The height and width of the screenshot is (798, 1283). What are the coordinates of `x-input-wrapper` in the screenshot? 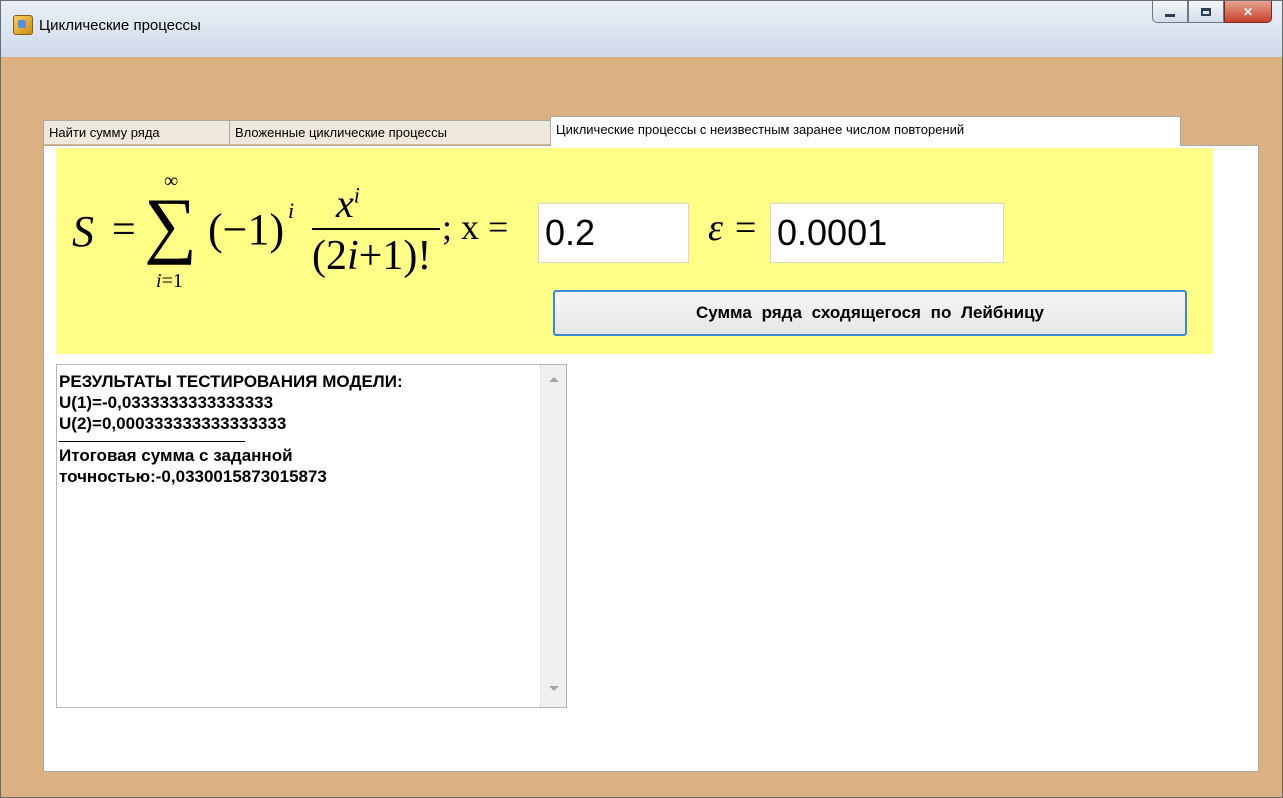 It's located at (613, 233).